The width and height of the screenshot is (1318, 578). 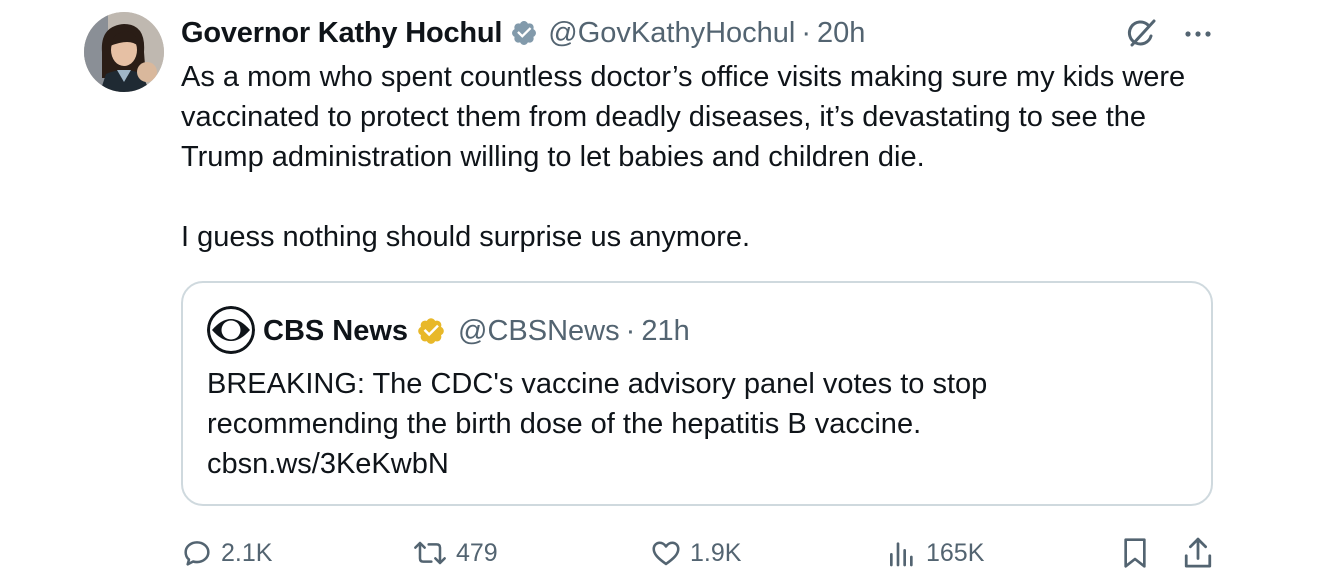 I want to click on quote-timestamp: 21h, so click(x=665, y=331).